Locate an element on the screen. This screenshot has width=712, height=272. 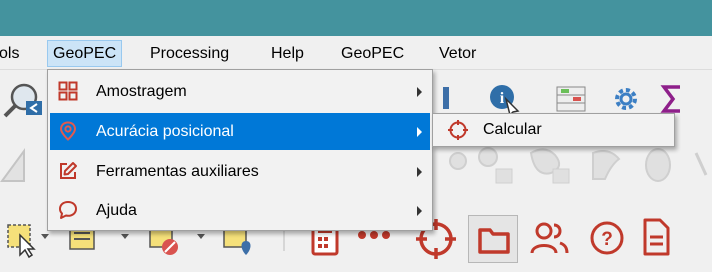
toolbar-icon-partial is located at coordinates (445, 98).